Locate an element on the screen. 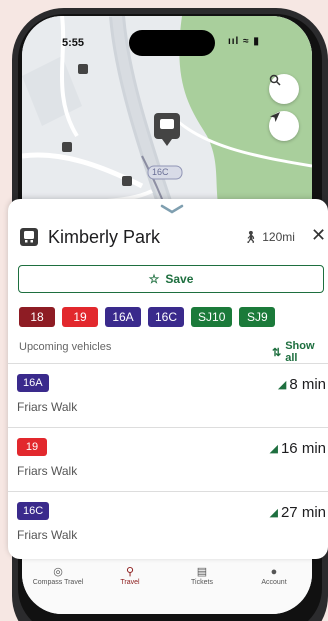  close-button: ✕ is located at coordinates (318, 235).